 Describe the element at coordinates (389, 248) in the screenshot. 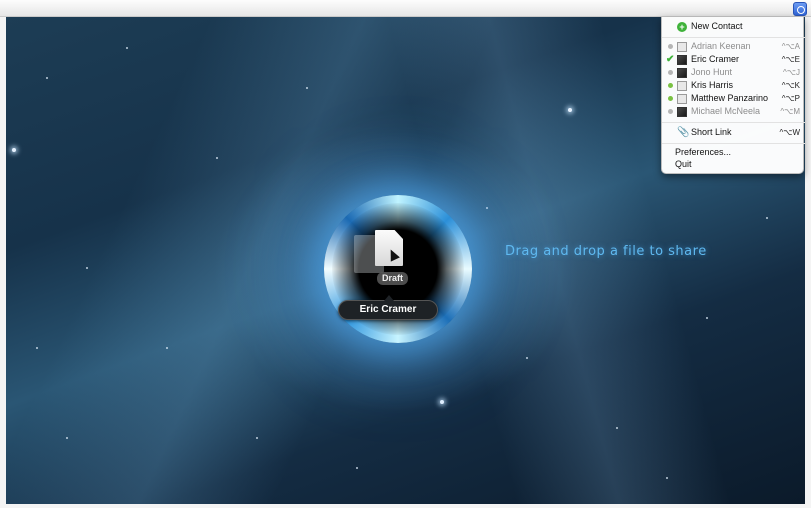

I see `file-icon` at that location.